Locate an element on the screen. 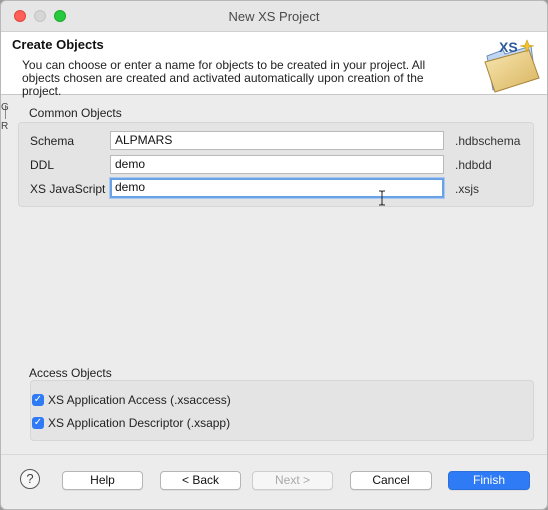  window-title: New XS Project is located at coordinates (274, 16).